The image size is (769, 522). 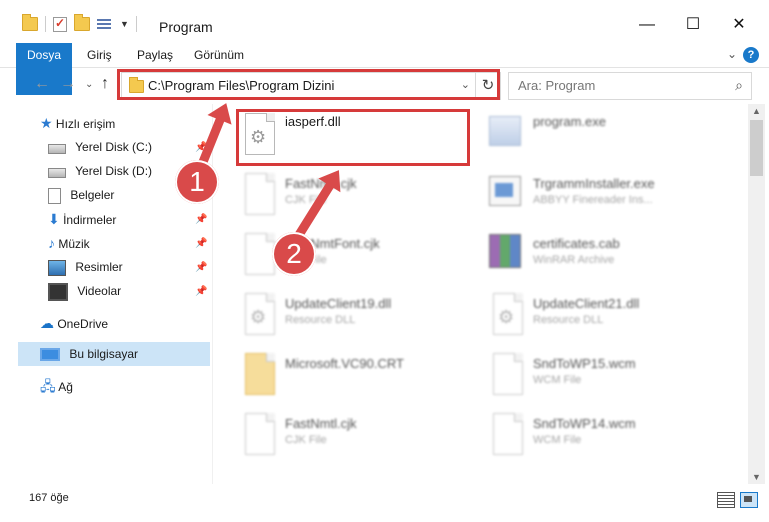 What do you see at coordinates (594, 183) in the screenshot?
I see `file-name: TrgrammInstaller.exe` at bounding box center [594, 183].